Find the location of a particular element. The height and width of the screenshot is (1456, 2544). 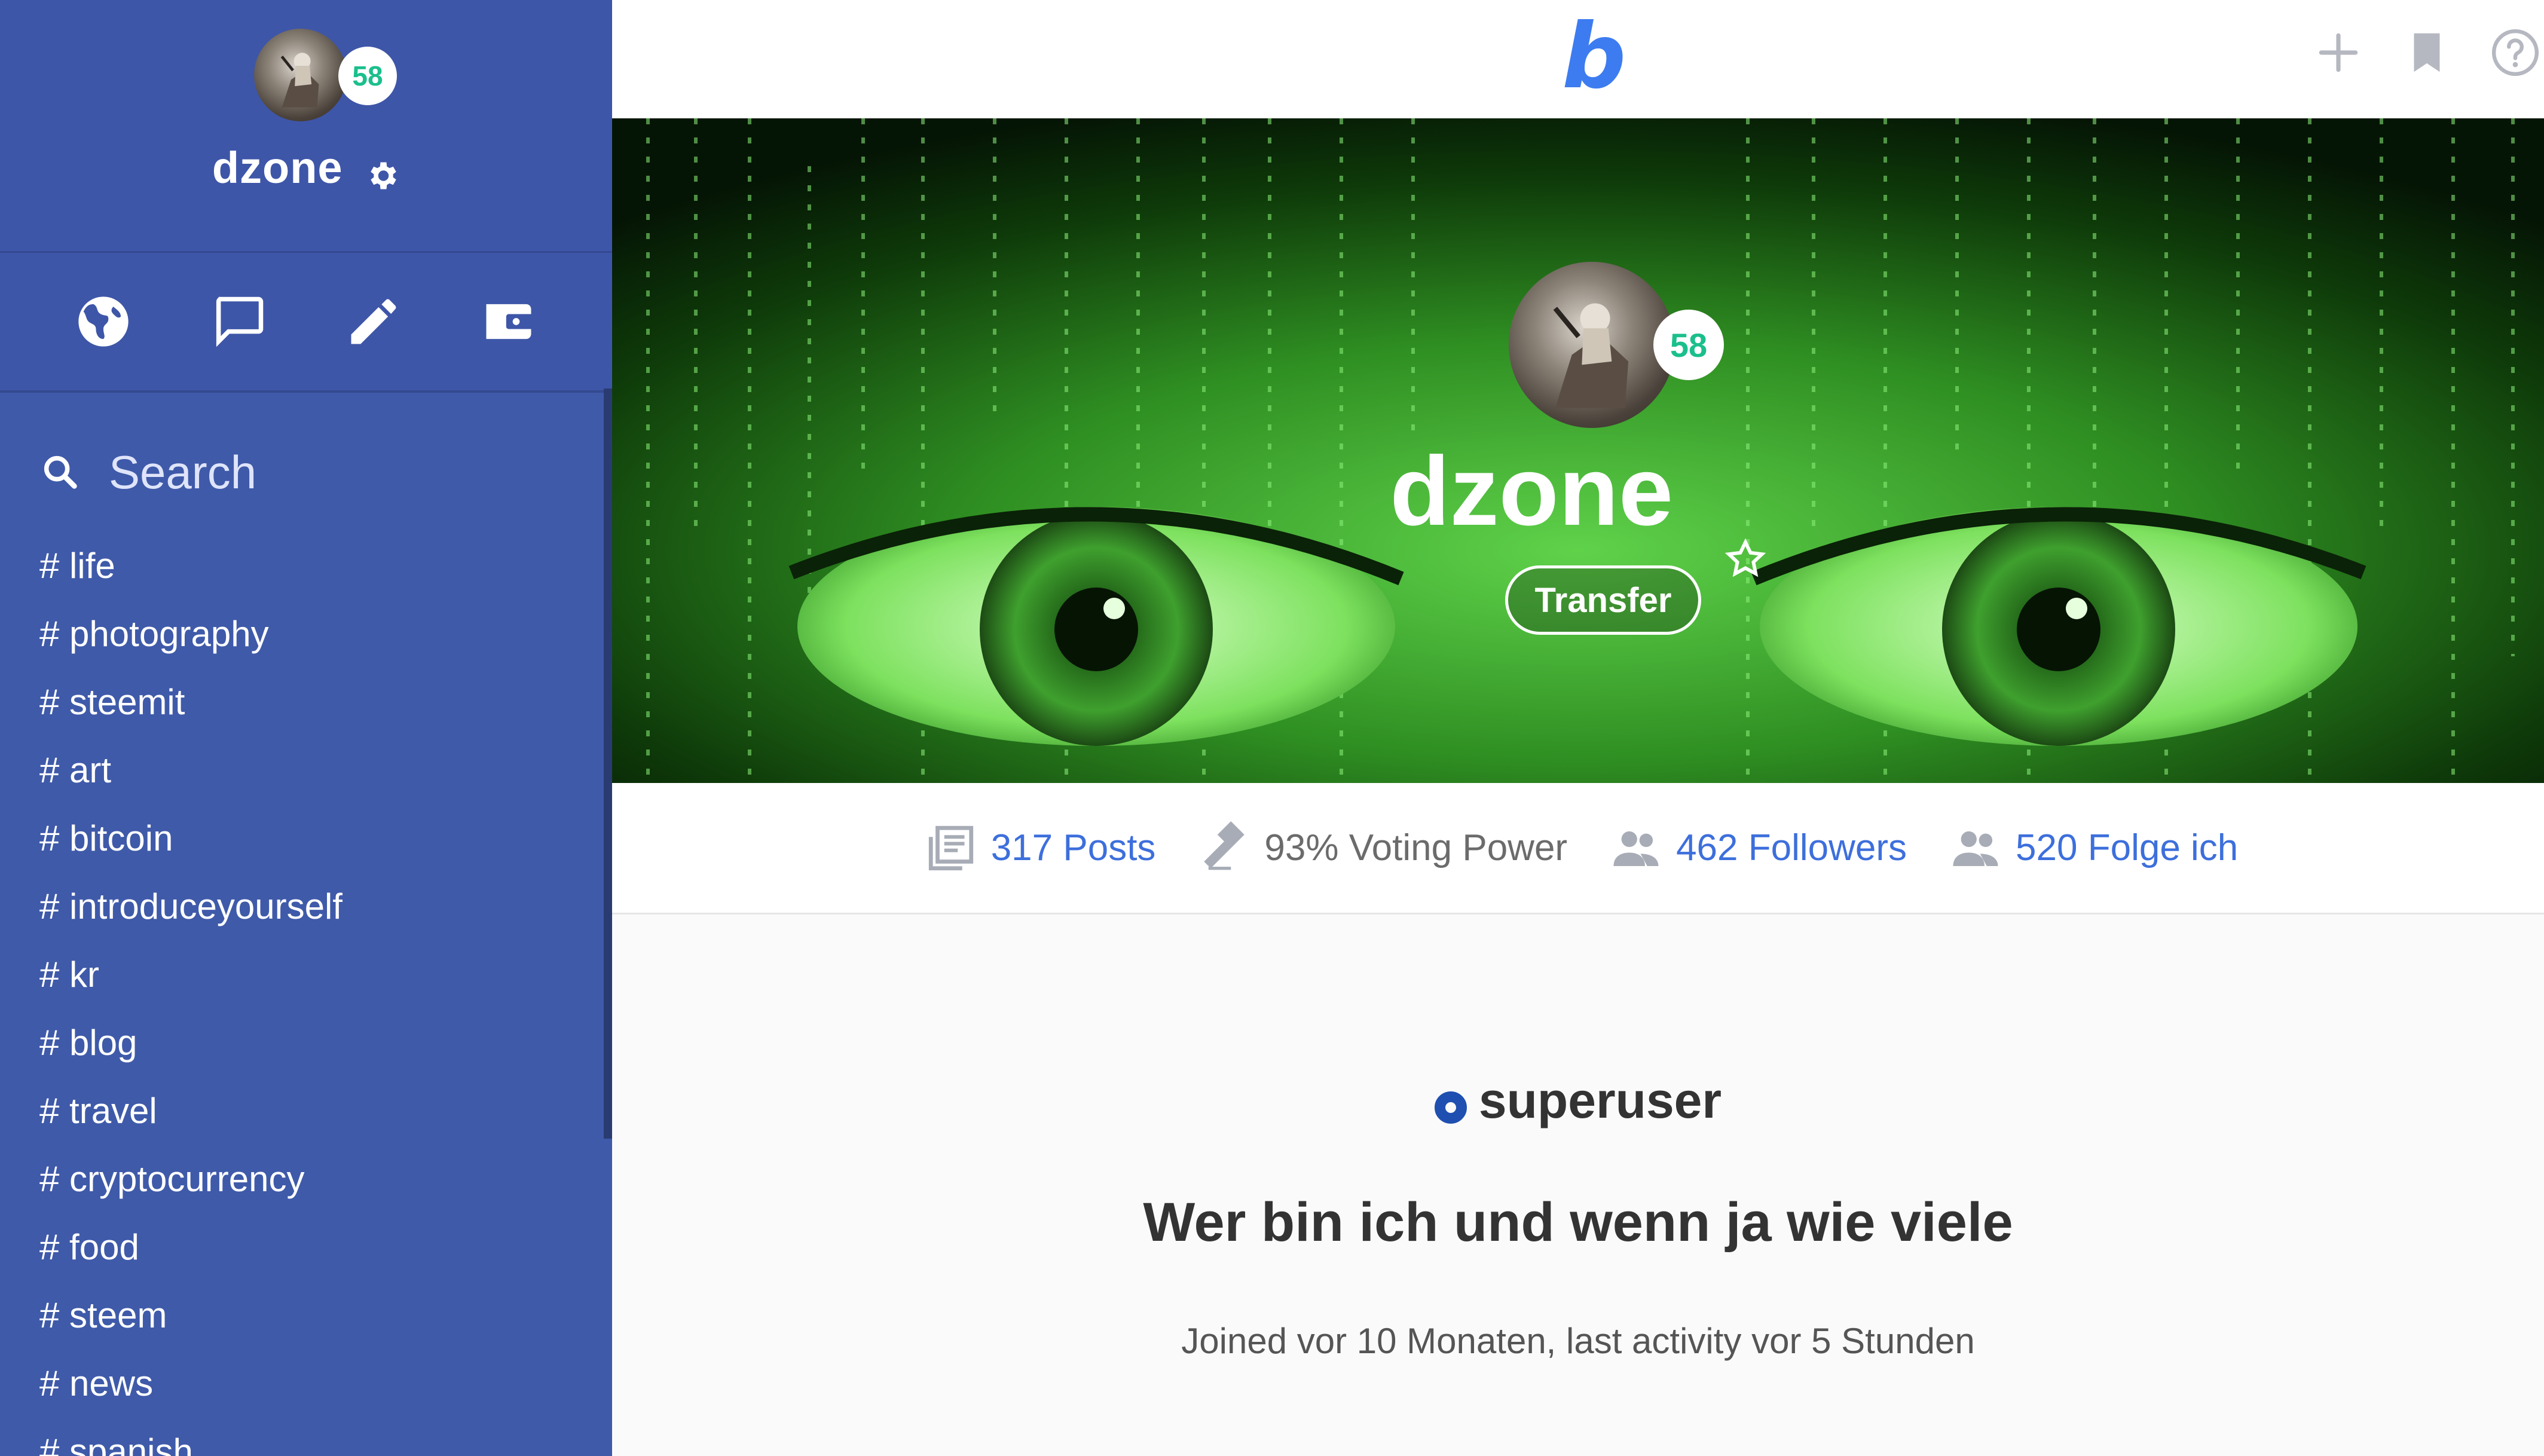

posts-icon is located at coordinates (951, 848).